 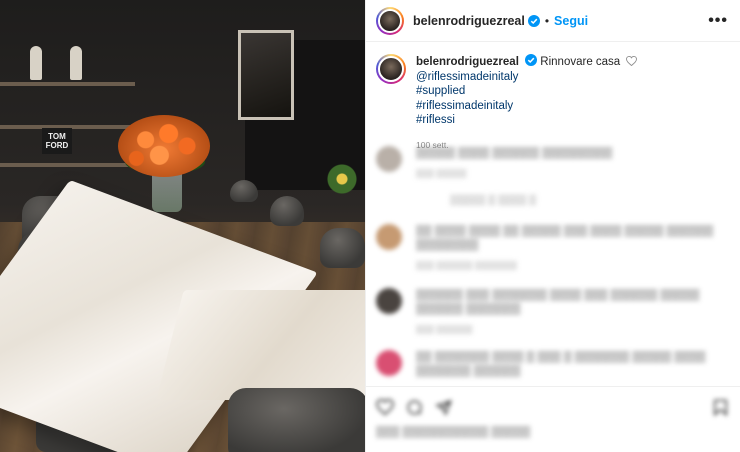 I want to click on post-footer: ▒▒▒ ▒▒▒▒▒▒▒▒▒▒▒ ▒▒▒▒▒, so click(x=553, y=419).